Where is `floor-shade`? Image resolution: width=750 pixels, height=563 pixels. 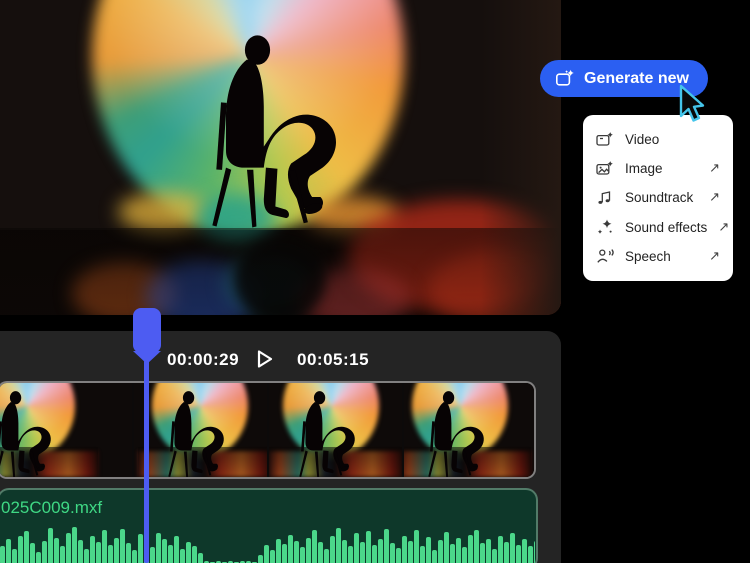
floor-shade is located at coordinates (280, 271).